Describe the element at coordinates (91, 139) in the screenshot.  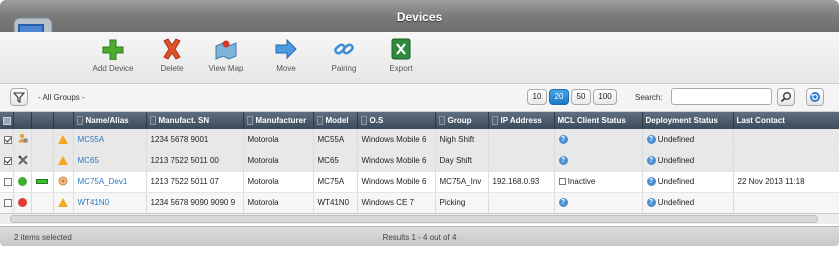
I see `device-link: MC55A` at that location.